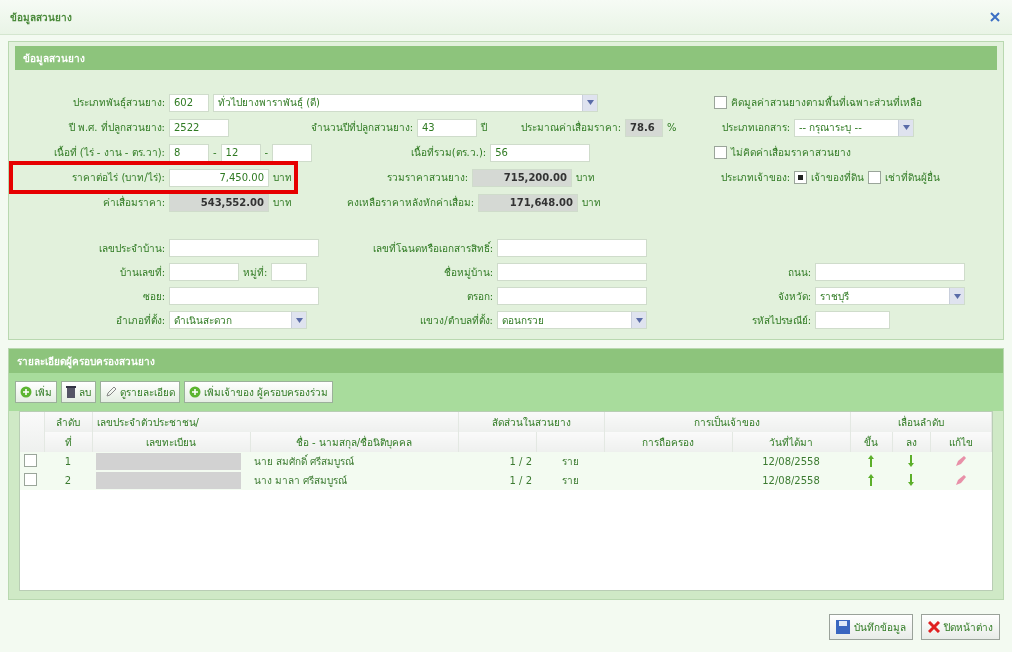 The image size is (1012, 652). What do you see at coordinates (219, 177) in the screenshot?
I see `input-field: 7,450.00` at bounding box center [219, 177].